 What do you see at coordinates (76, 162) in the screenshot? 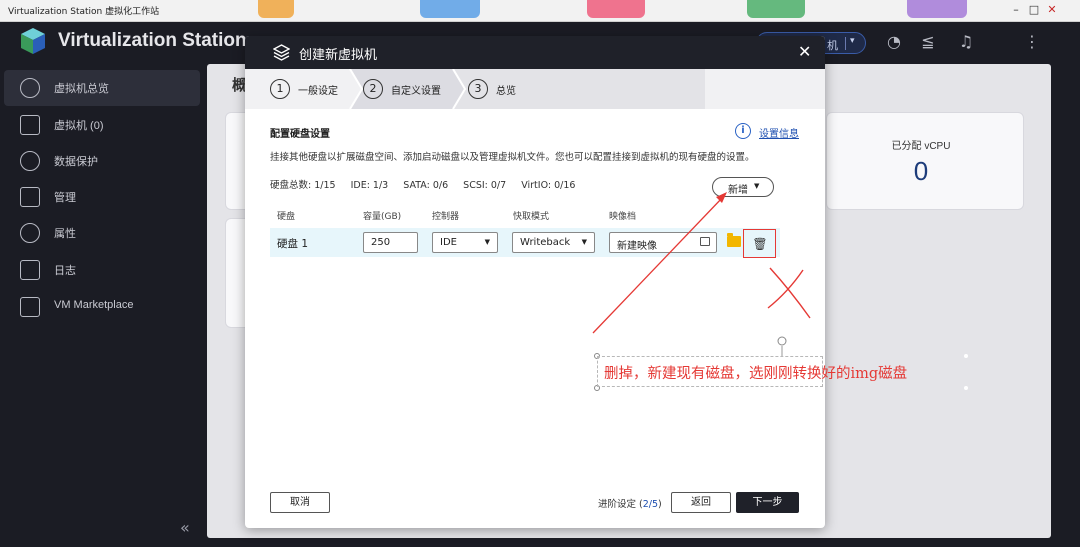
I see `sidebar-item-label: 数据保护` at bounding box center [76, 162].